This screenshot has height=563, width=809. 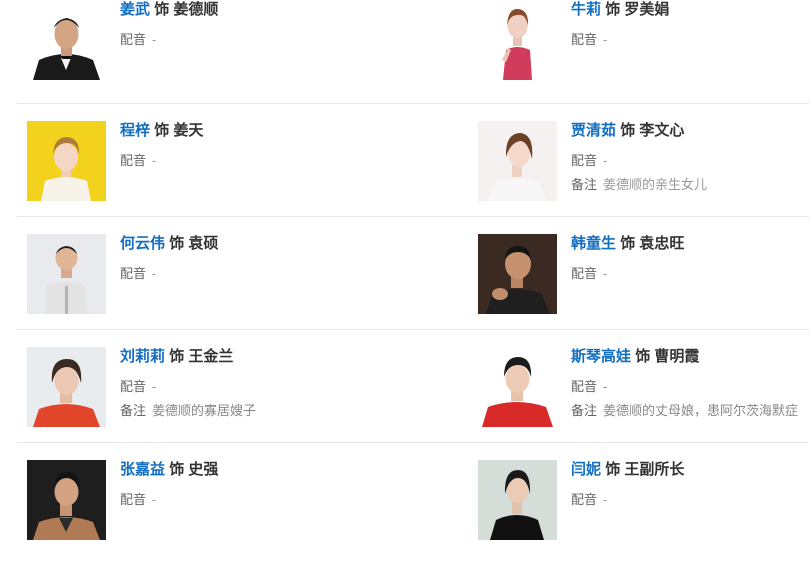 What do you see at coordinates (207, 507) in the screenshot?
I see `cast-card: 张嘉益 饰 史强 配音 -` at bounding box center [207, 507].